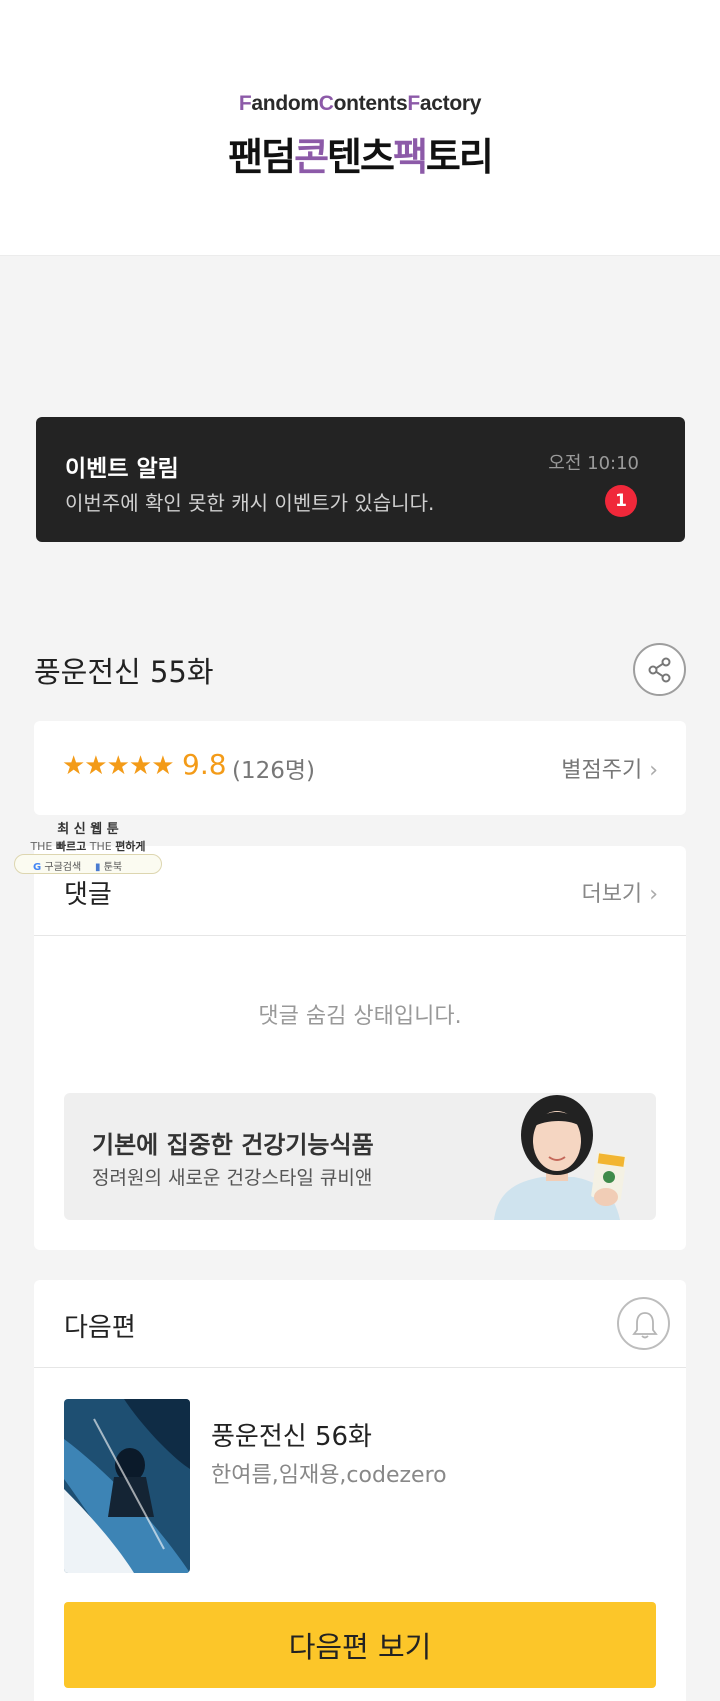 The image size is (720, 1701). I want to click on next-episode-title: 풍운전신 56화, so click(291, 1434).